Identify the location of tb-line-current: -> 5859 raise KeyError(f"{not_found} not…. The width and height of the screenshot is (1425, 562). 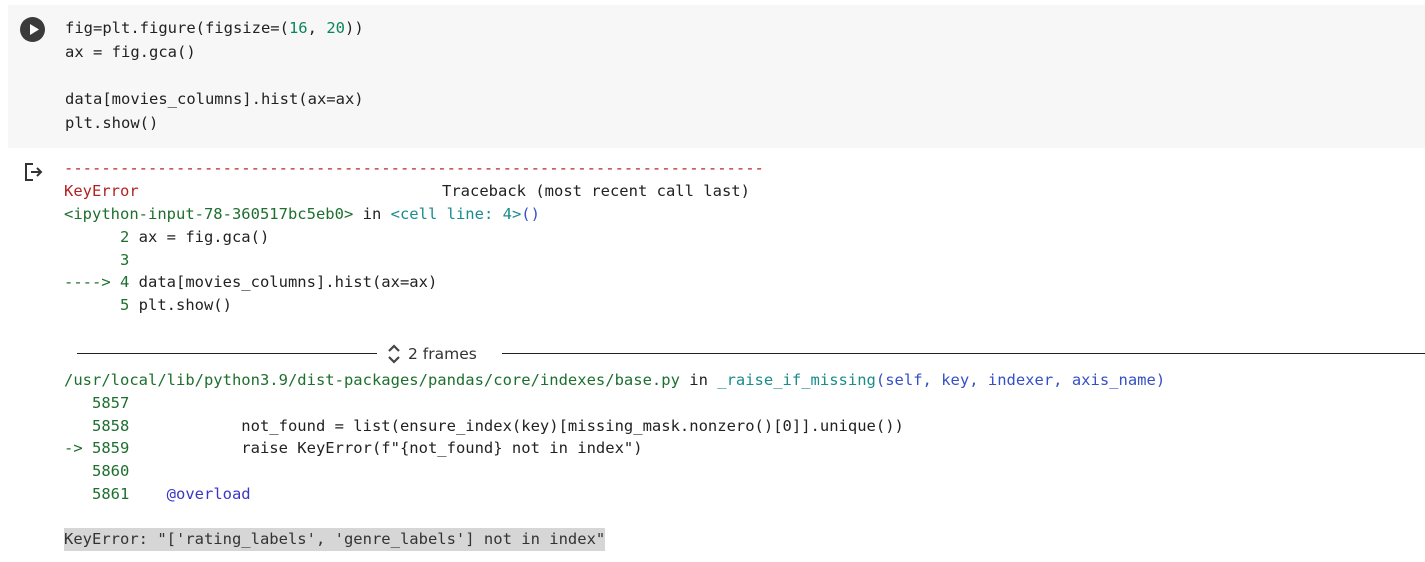
(353, 448).